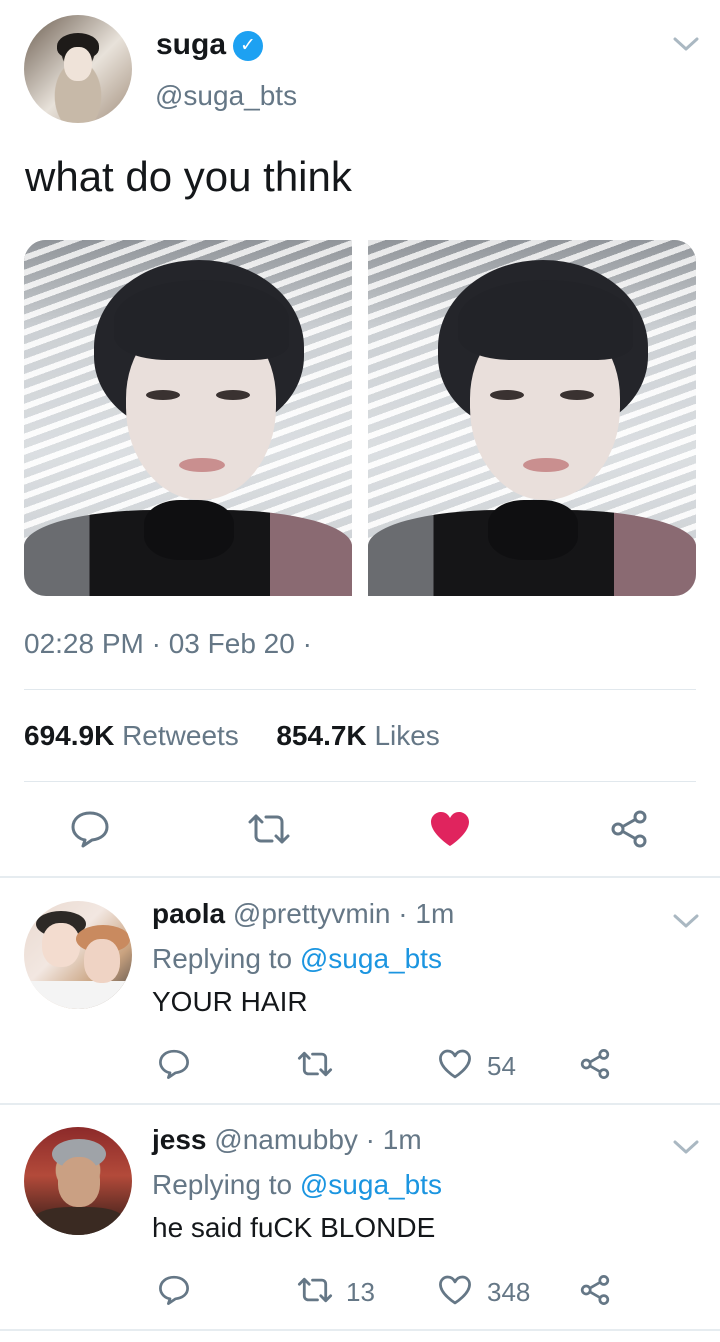  Describe the element at coordinates (312, 913) in the screenshot. I see `reply-handle: @prettyvmin` at that location.